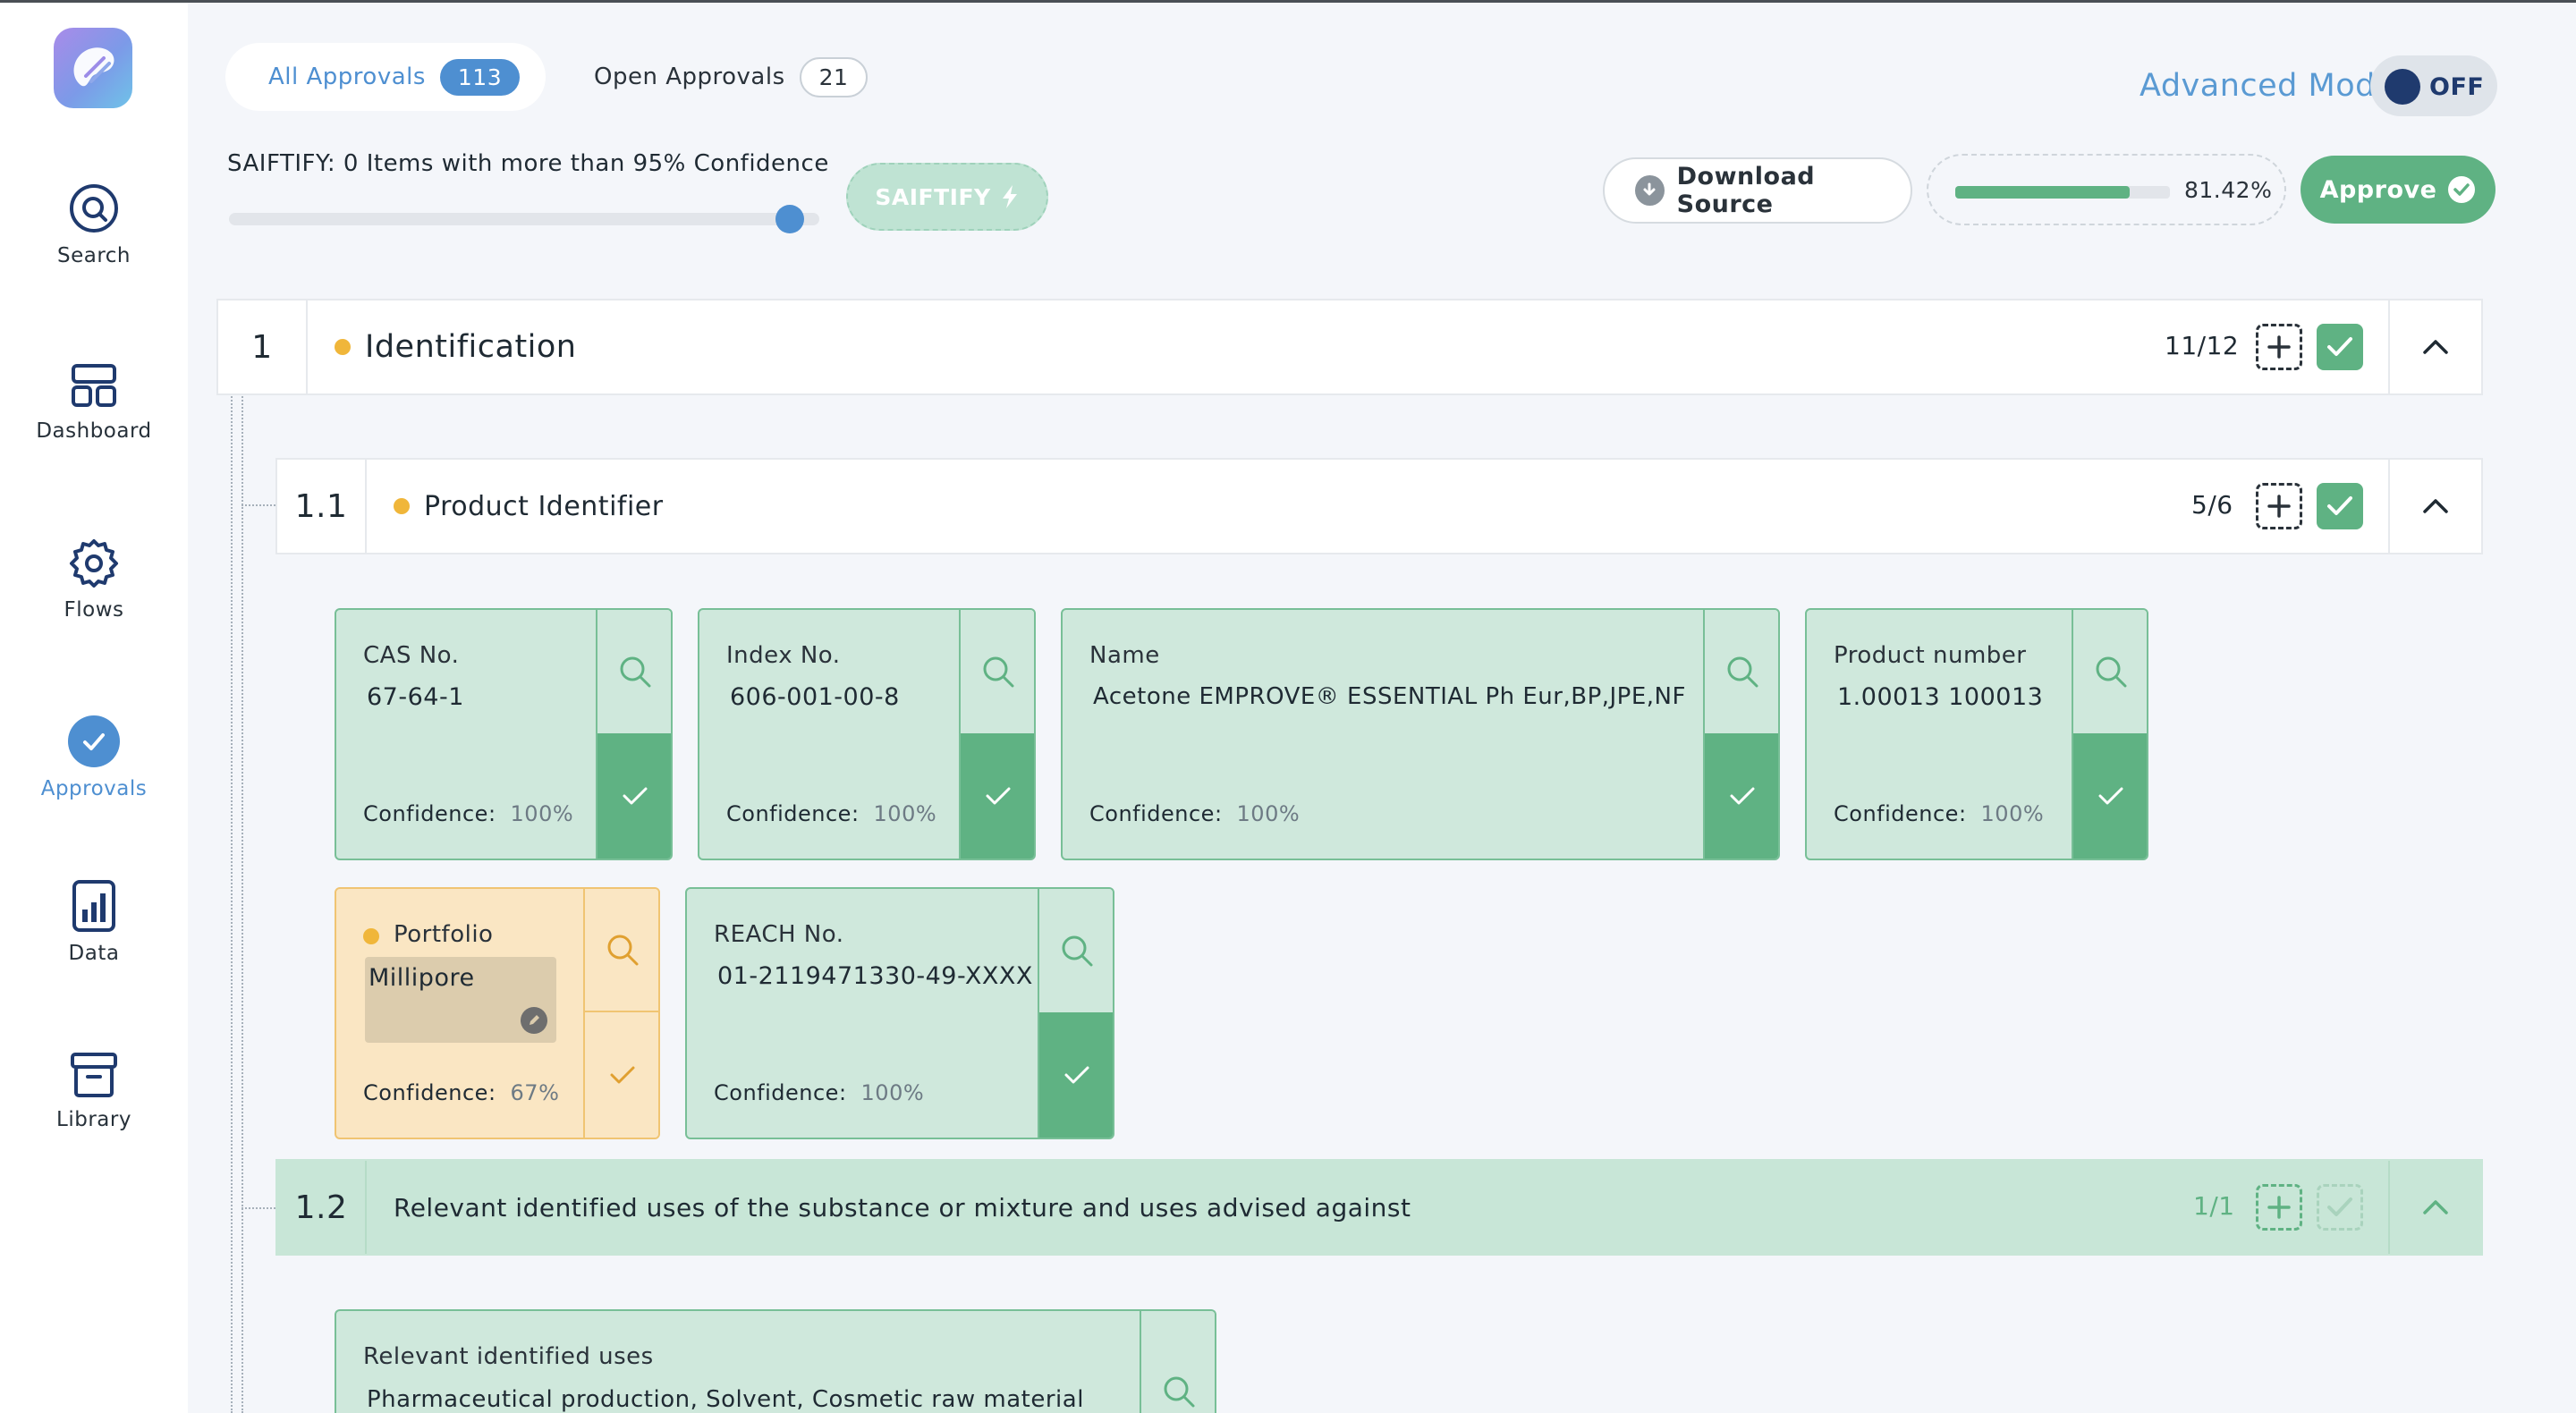 Image resolution: width=2576 pixels, height=1413 pixels. Describe the element at coordinates (471, 347) in the screenshot. I see `section-title: Identification` at that location.